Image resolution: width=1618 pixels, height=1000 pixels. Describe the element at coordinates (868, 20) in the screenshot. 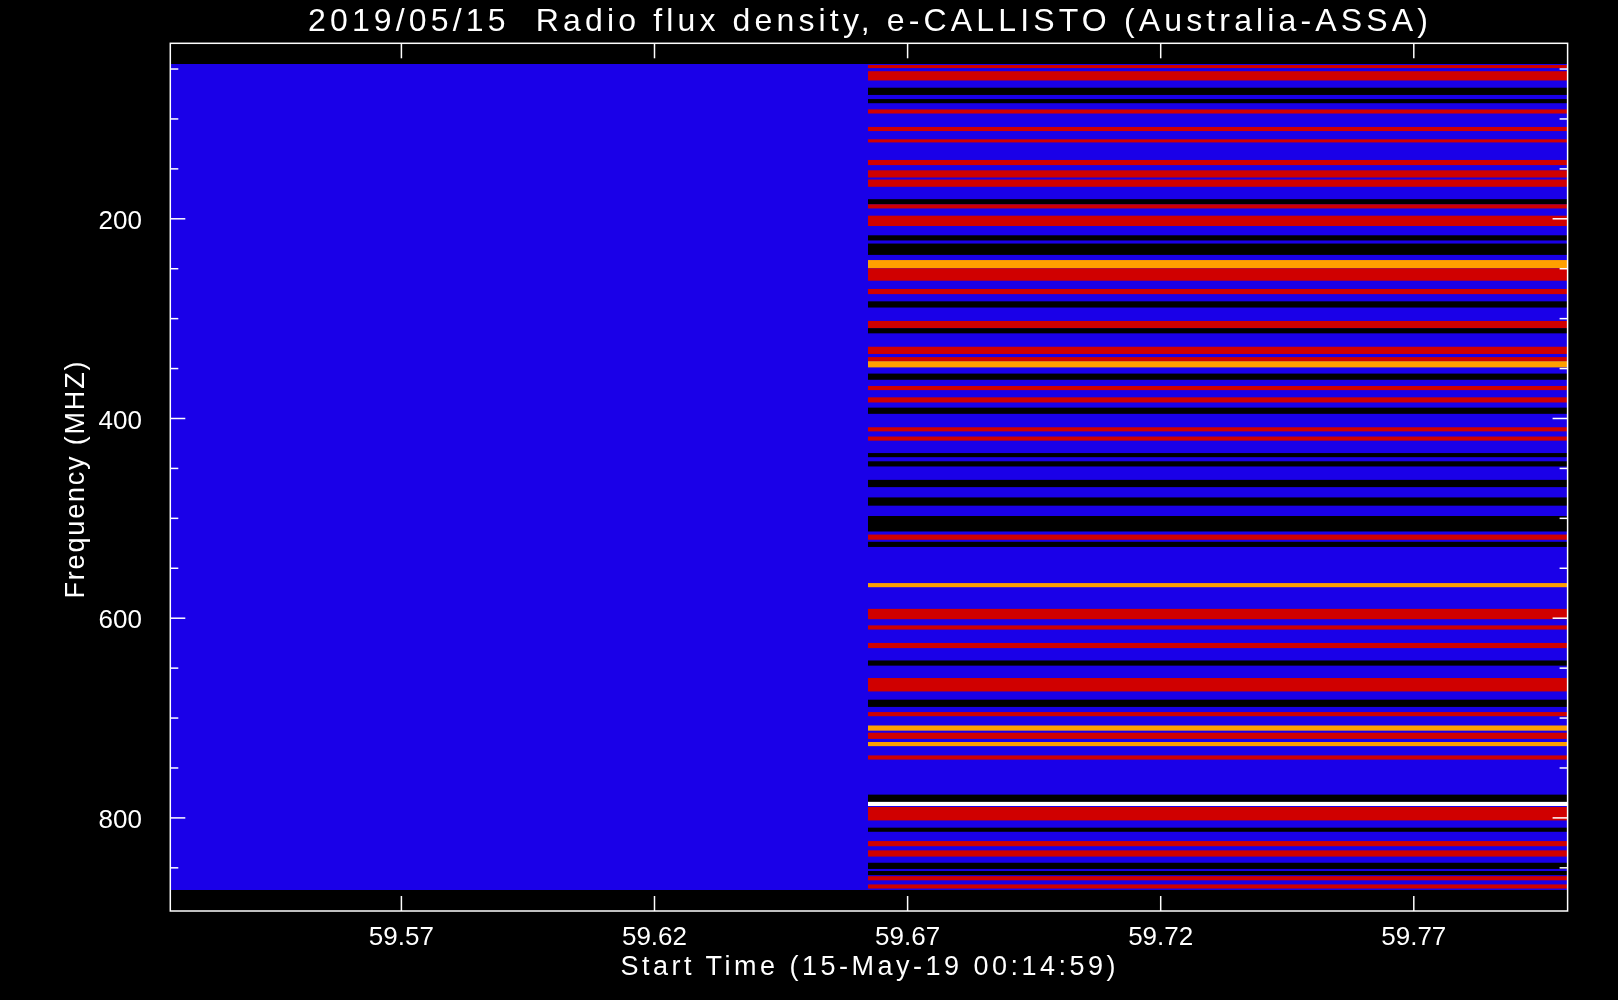

I see `plot-title: 2019/05/15 Radio flux density, e-CALLISTO (Australia-ASSA)` at that location.